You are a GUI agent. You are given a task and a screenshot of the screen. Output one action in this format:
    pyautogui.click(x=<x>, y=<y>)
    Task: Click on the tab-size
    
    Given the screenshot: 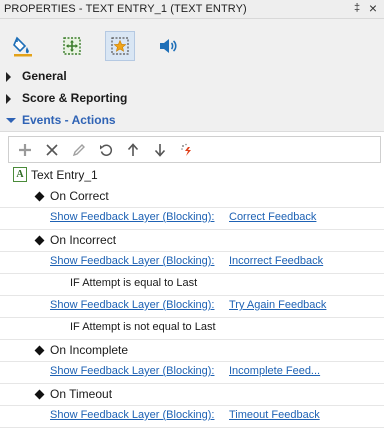 What is the action you would take?
    pyautogui.click(x=72, y=46)
    